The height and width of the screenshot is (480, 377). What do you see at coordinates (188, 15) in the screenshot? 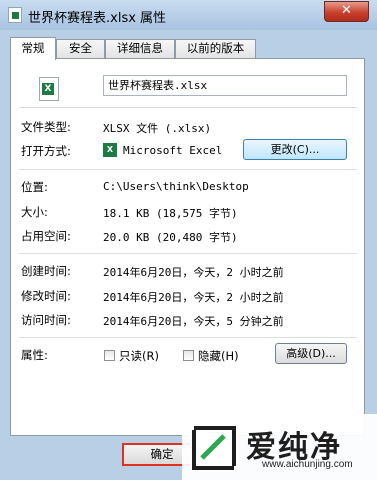
I see `title-bar: 世界杯赛程表.xlsx 属性 ✕` at bounding box center [188, 15].